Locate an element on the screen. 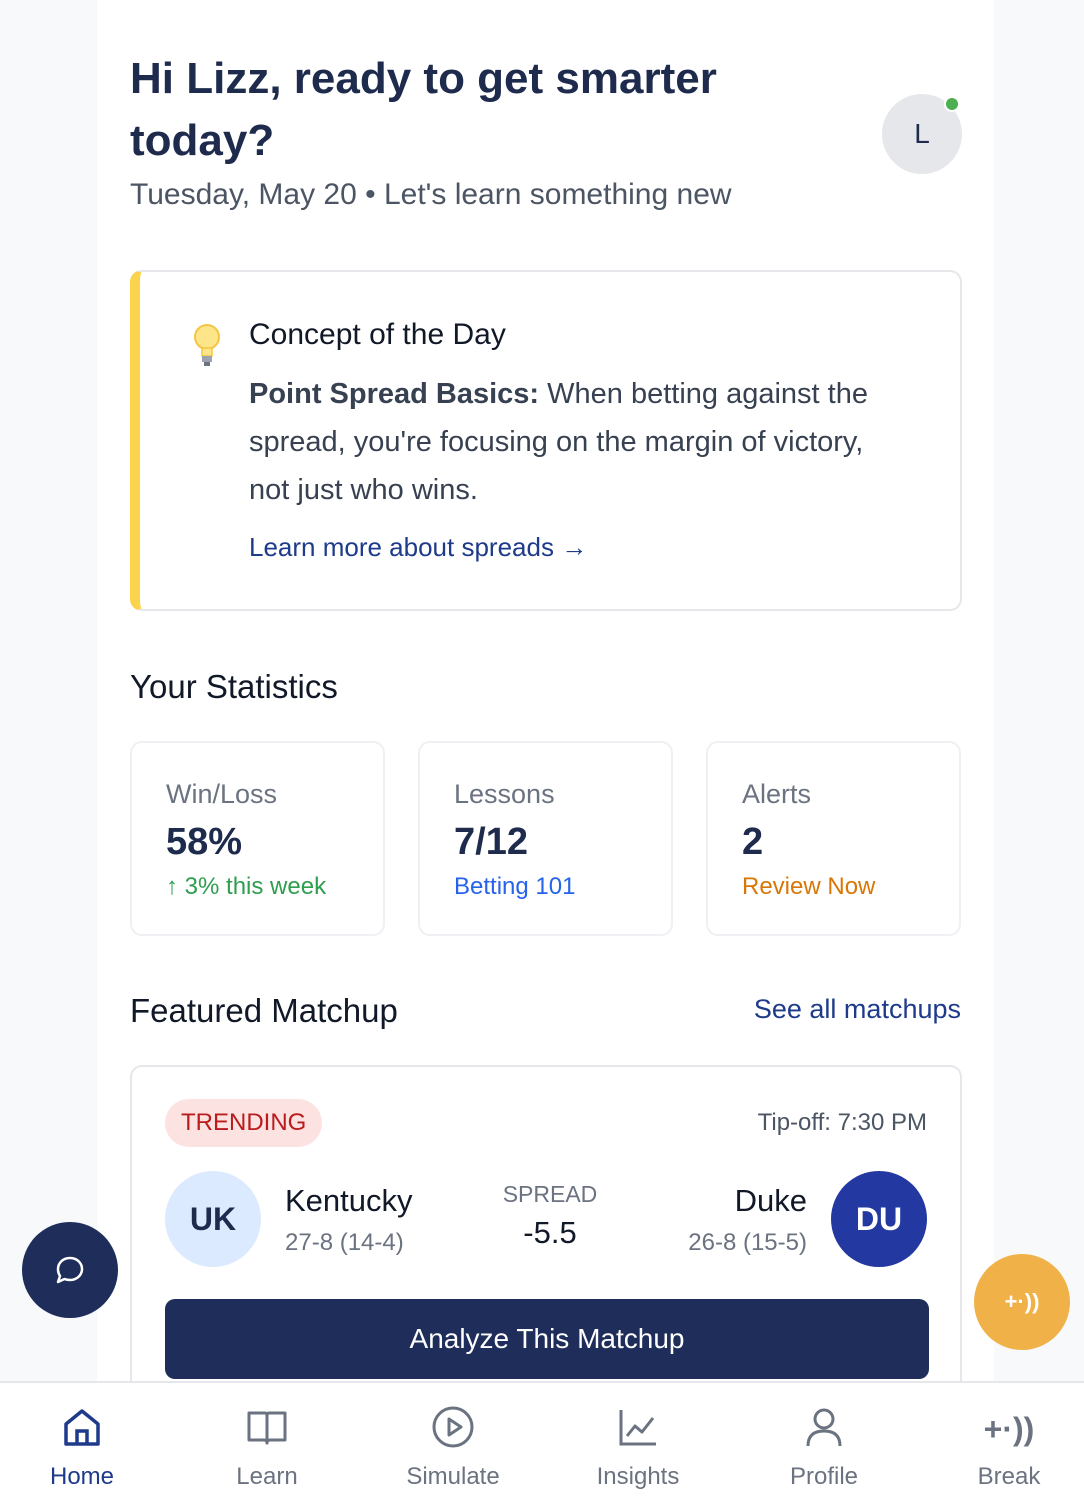  away-team-record: 26-8 (15-5) is located at coordinates (747, 1242).